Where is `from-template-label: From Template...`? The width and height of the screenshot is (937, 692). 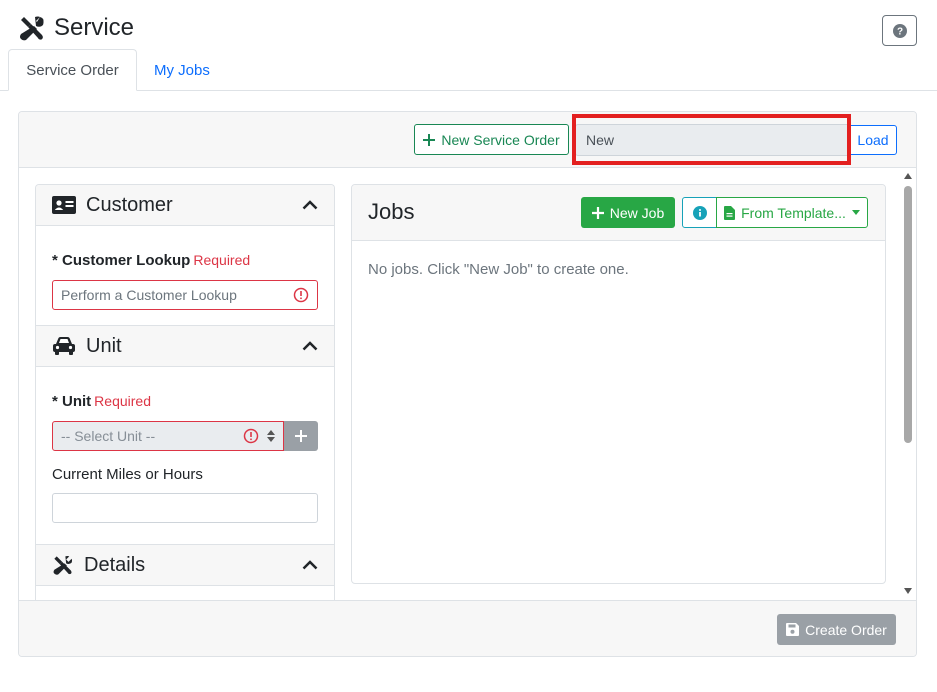 from-template-label: From Template... is located at coordinates (793, 212).